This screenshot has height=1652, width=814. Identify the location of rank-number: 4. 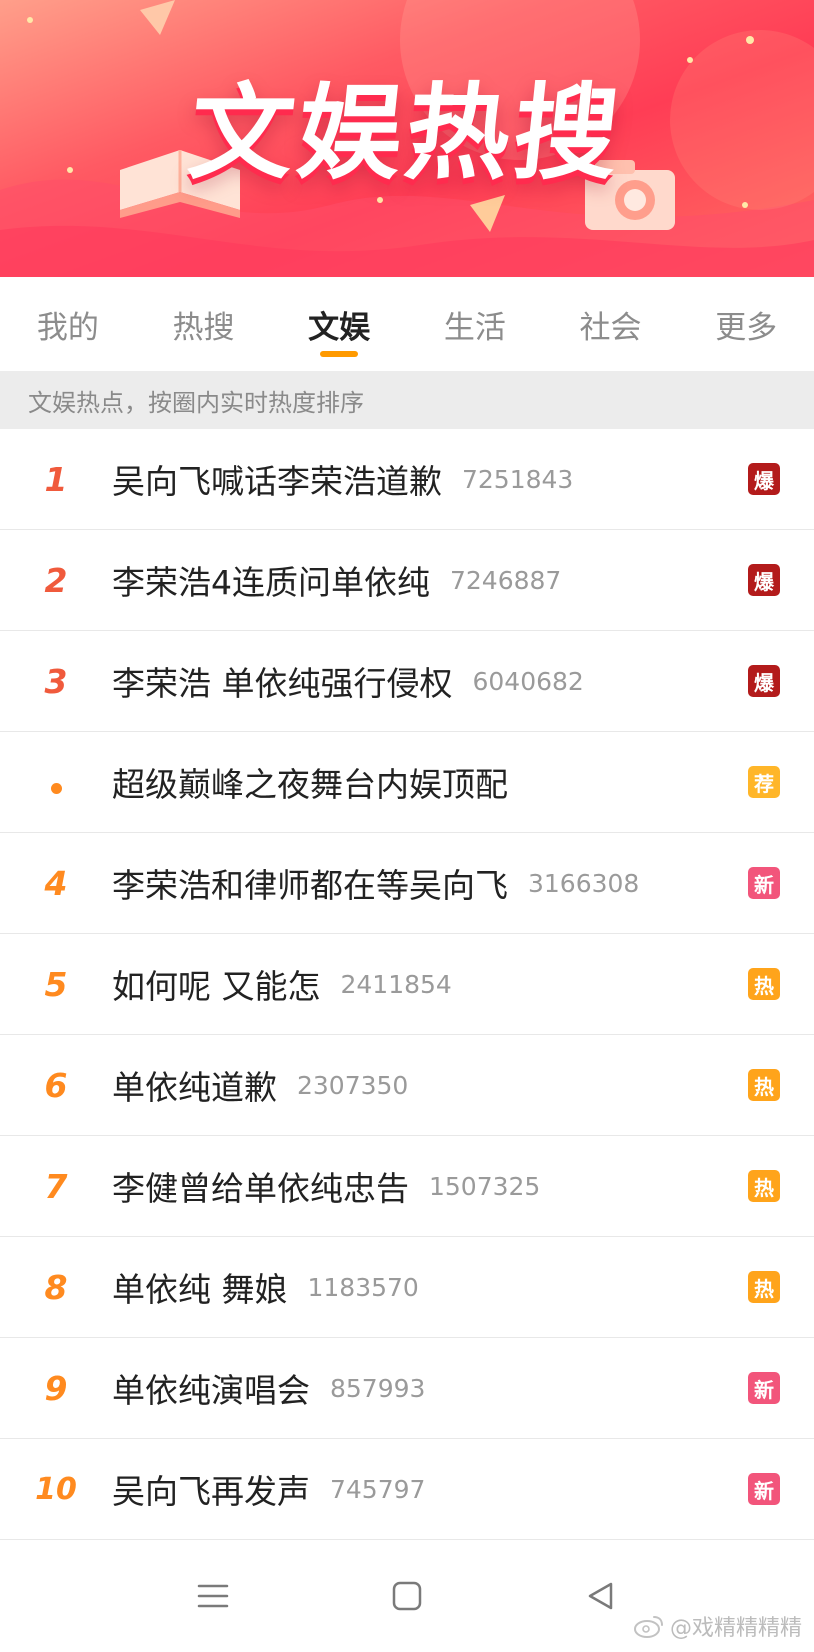
(56, 883).